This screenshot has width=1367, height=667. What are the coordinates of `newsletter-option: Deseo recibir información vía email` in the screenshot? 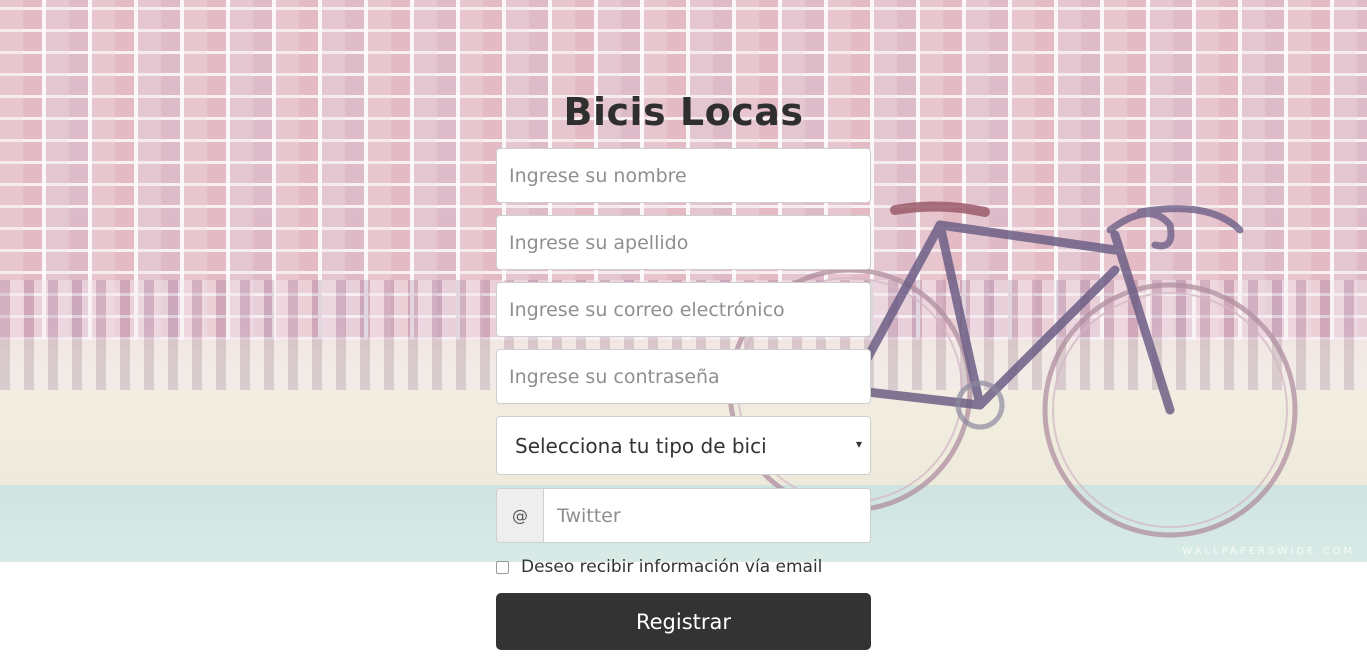 It's located at (659, 567).